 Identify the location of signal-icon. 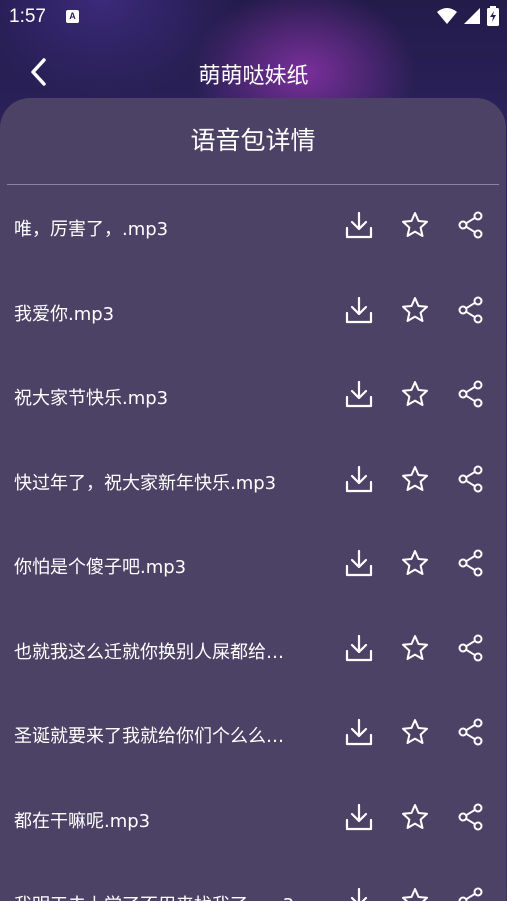
(472, 16).